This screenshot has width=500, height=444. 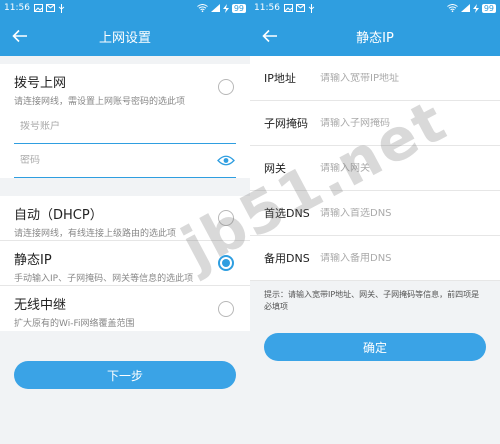 What do you see at coordinates (226, 161) in the screenshot?
I see `show-password-icon` at bounding box center [226, 161].